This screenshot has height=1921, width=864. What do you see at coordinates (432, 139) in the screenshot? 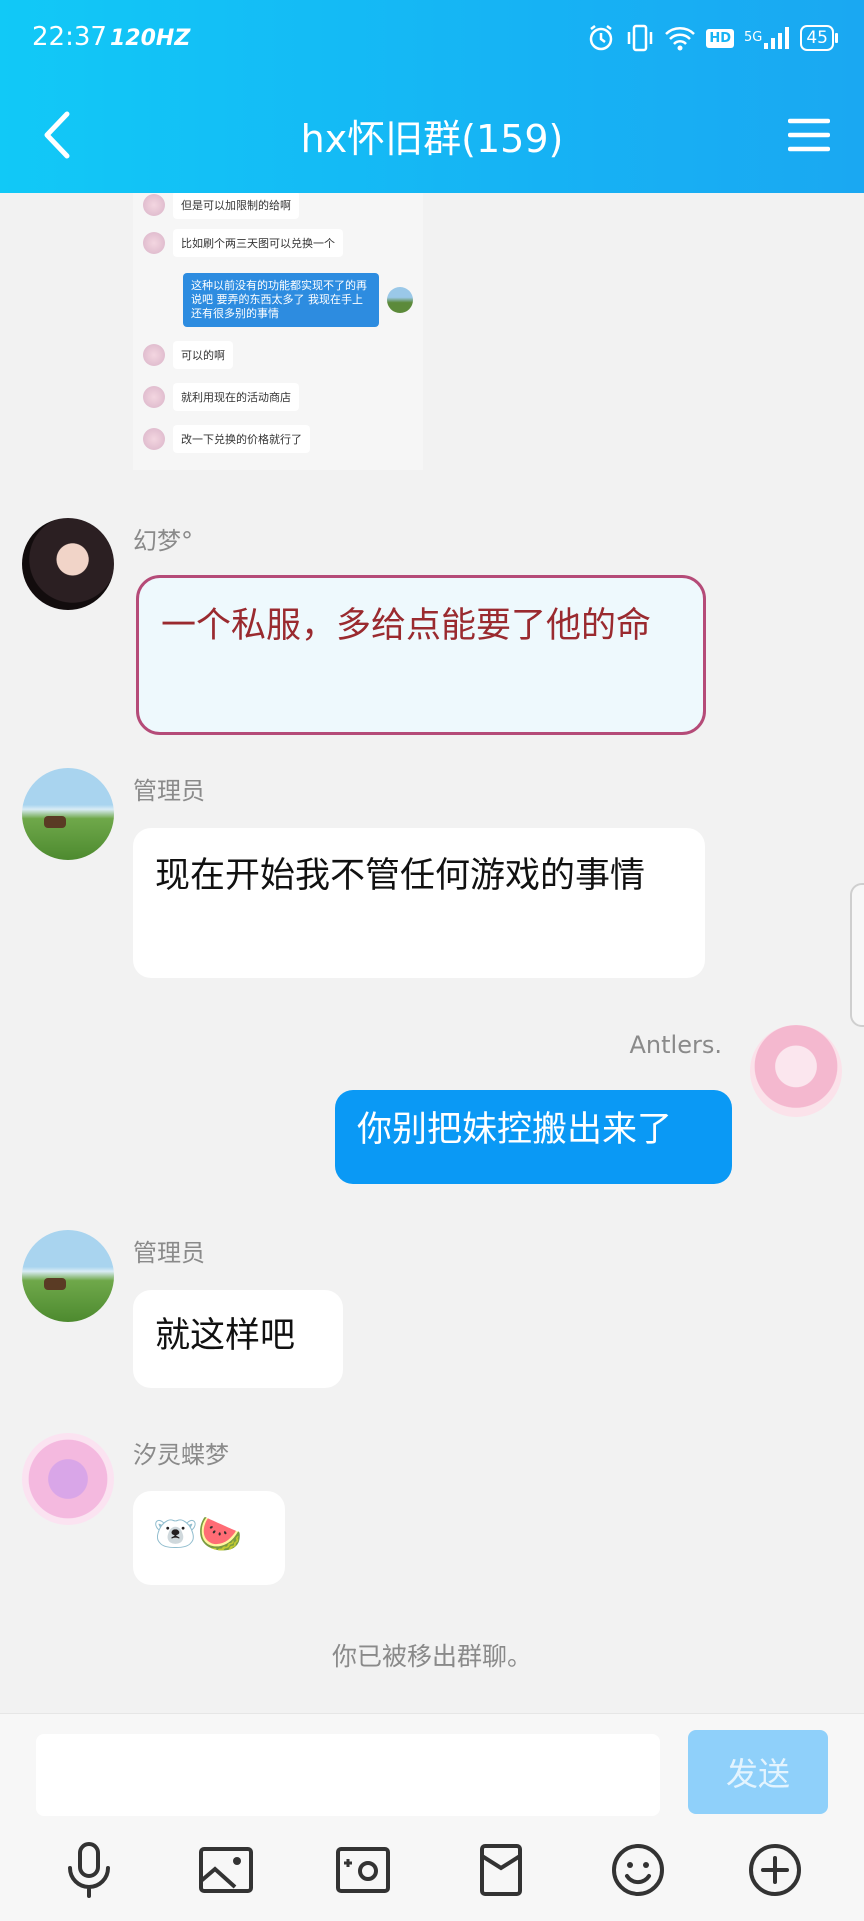
I see `chat-title: hx怀旧群(159)` at bounding box center [432, 139].